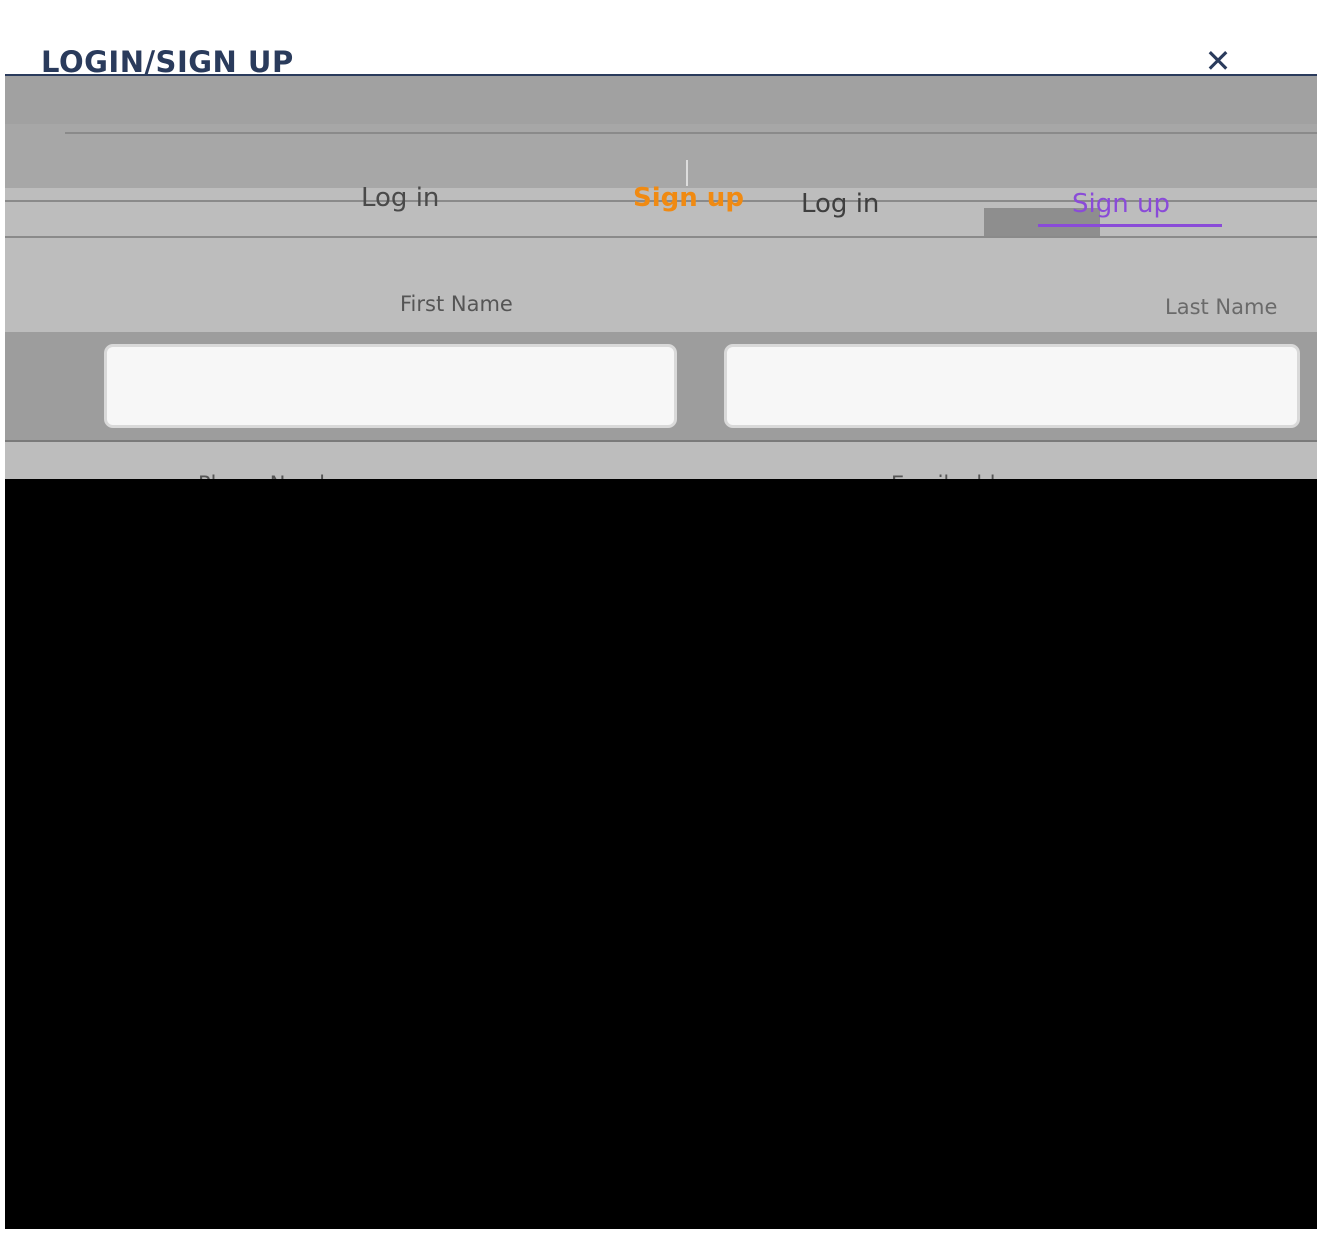 The image size is (1328, 1233). What do you see at coordinates (661, 44) in the screenshot?
I see `modal-header: LOGIN/SIGN UP ✕` at bounding box center [661, 44].